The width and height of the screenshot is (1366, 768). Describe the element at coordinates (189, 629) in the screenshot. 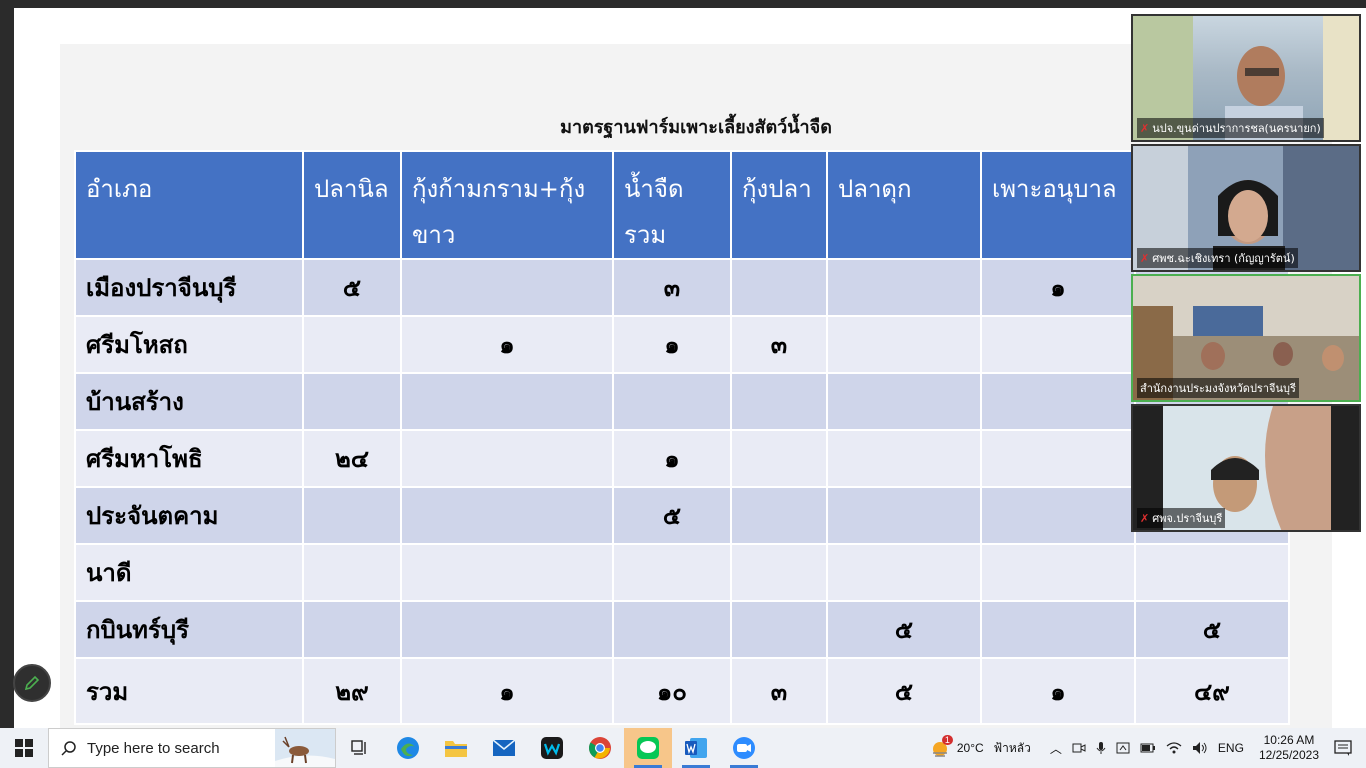

I see `district-cell: กบินทร์บุรี` at that location.